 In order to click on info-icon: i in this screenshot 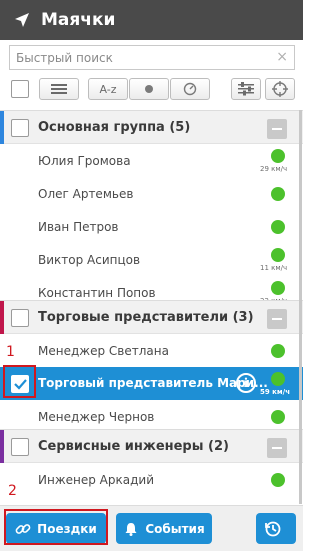, I will do `click(246, 383)`.